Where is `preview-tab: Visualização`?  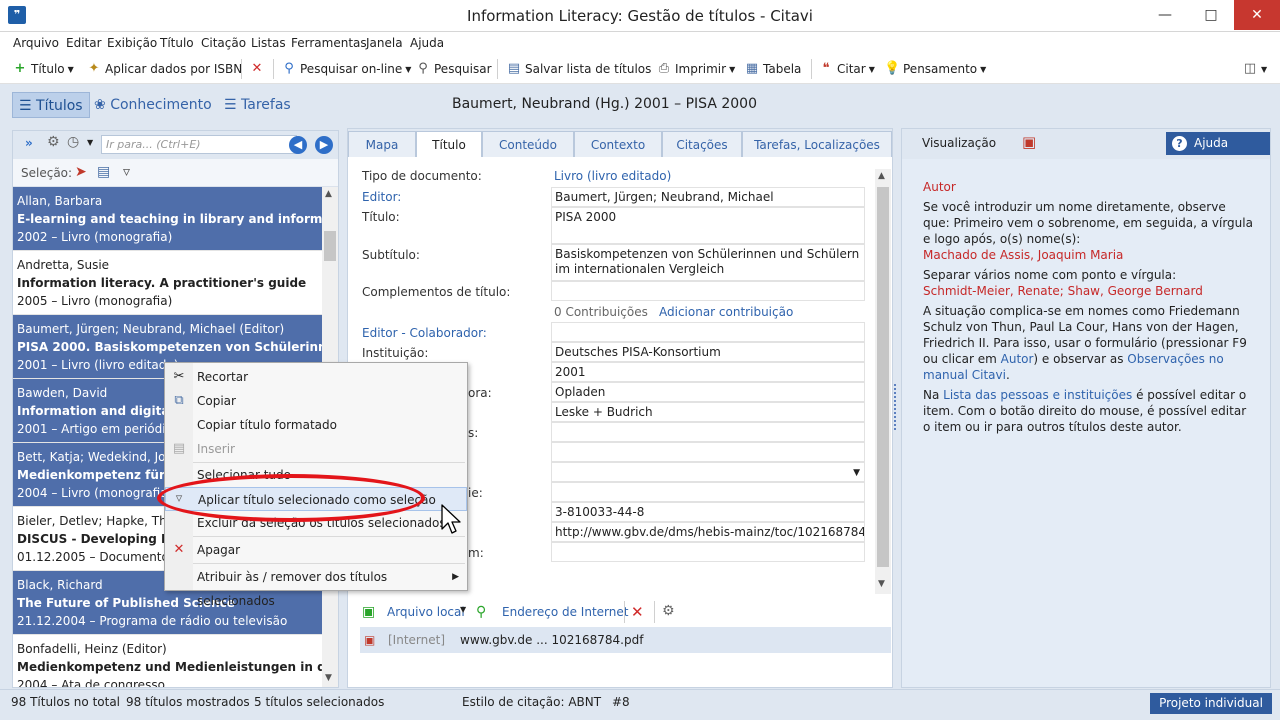
preview-tab: Visualização is located at coordinates (959, 143).